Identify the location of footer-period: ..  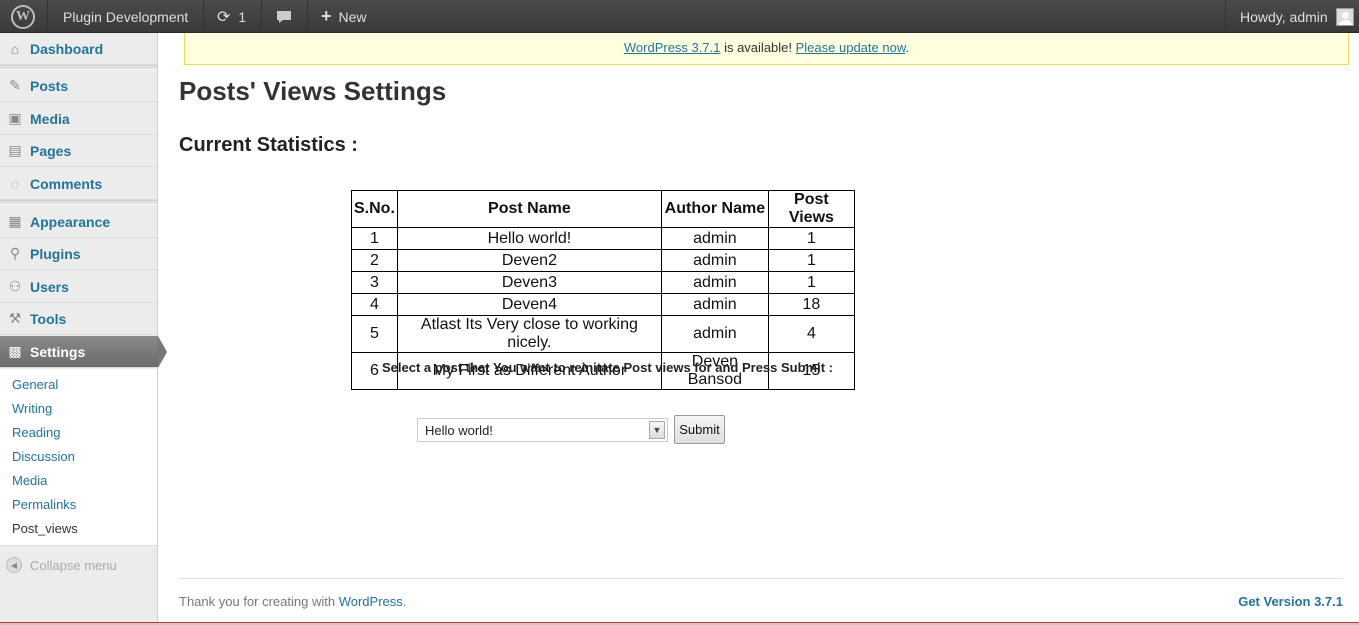
(404, 601).